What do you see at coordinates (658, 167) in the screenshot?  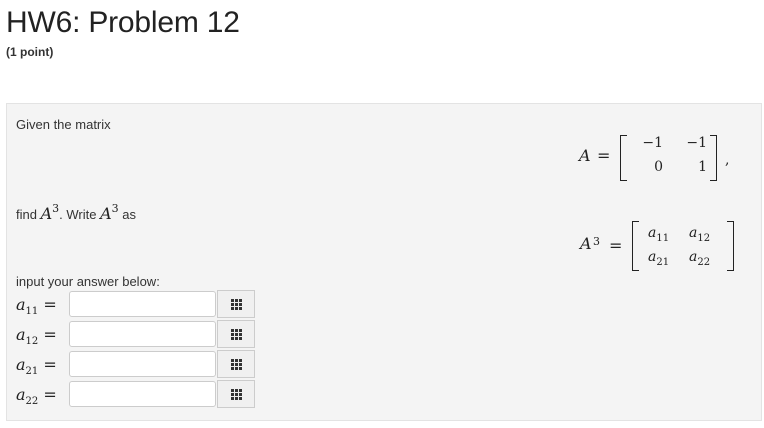 I see `matrix-a-cell-21: 0` at bounding box center [658, 167].